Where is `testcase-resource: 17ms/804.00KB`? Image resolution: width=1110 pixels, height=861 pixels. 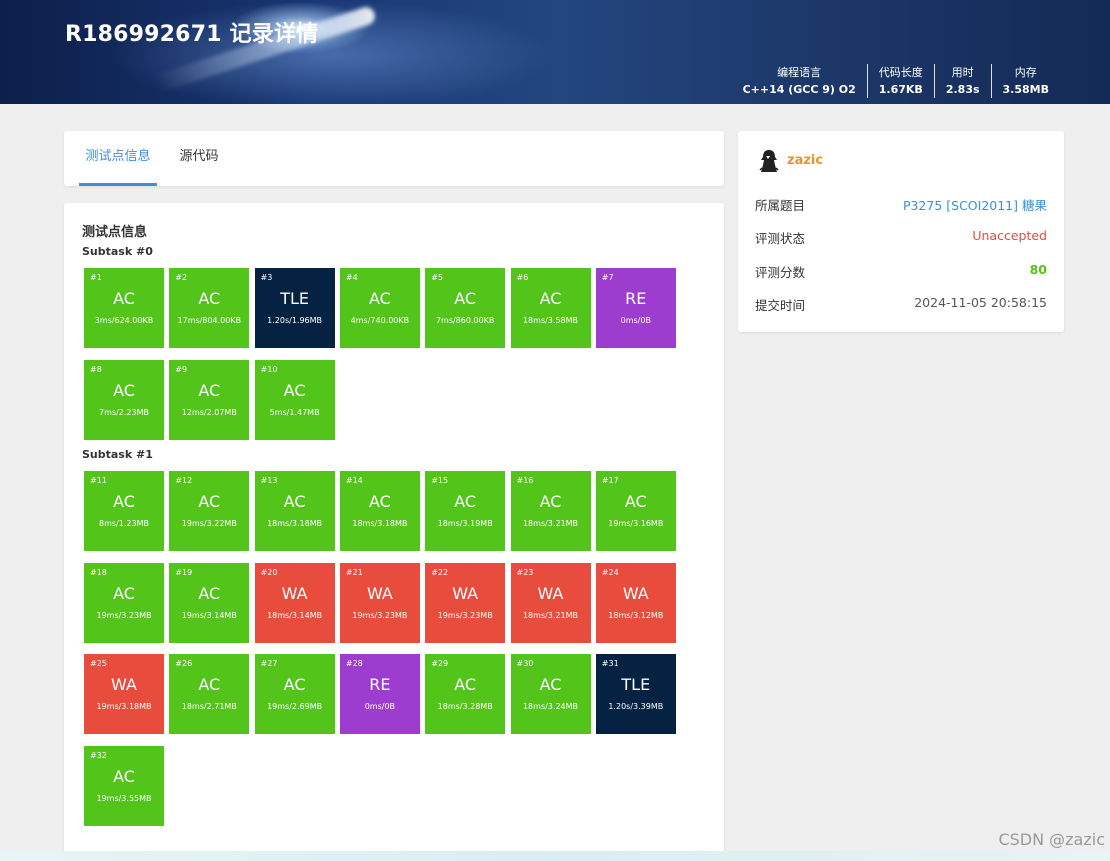
testcase-resource: 17ms/804.00KB is located at coordinates (209, 320).